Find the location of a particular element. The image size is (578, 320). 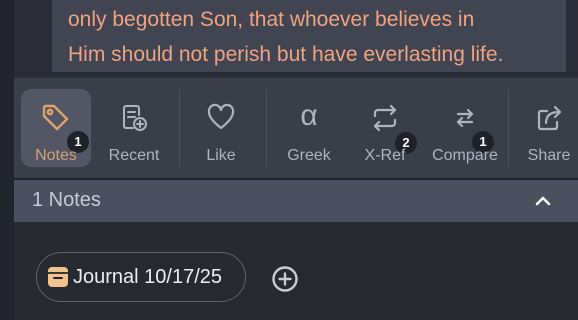

toolbar-item-label: Compare is located at coordinates (465, 155).